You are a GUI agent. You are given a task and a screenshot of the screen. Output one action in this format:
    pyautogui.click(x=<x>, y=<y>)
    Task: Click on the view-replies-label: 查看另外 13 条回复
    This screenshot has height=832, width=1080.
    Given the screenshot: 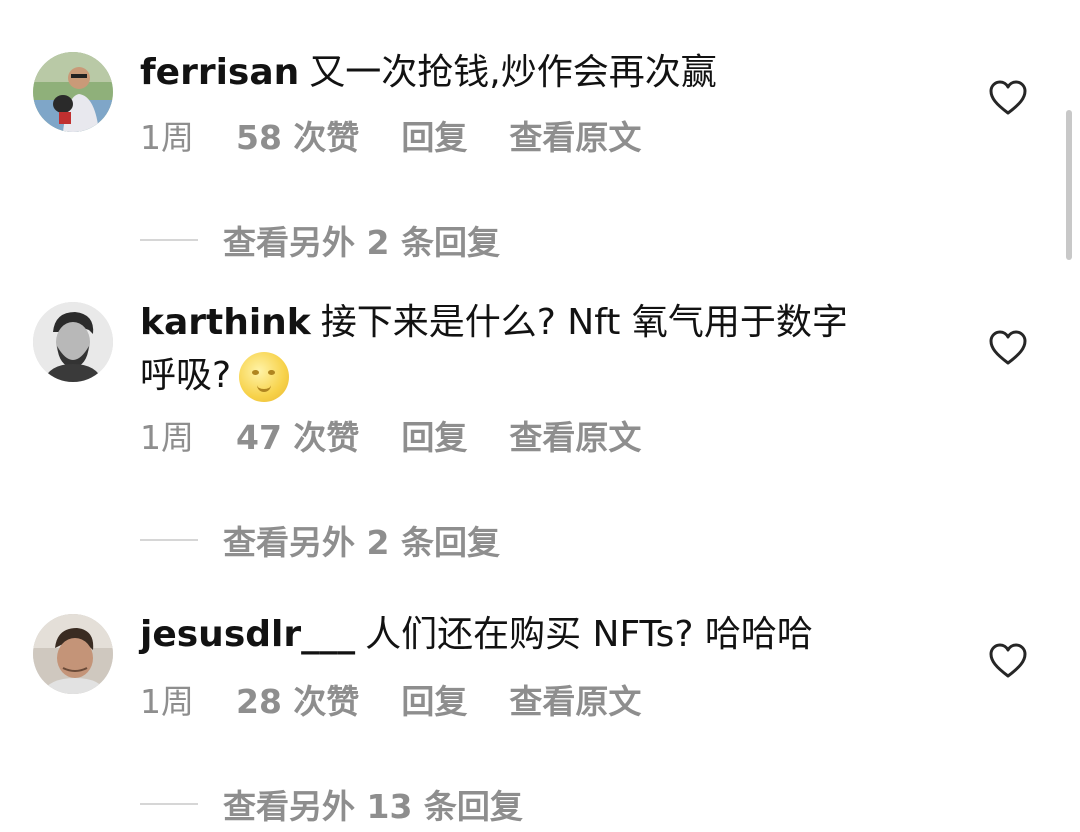 What is the action you would take?
    pyautogui.click(x=373, y=806)
    